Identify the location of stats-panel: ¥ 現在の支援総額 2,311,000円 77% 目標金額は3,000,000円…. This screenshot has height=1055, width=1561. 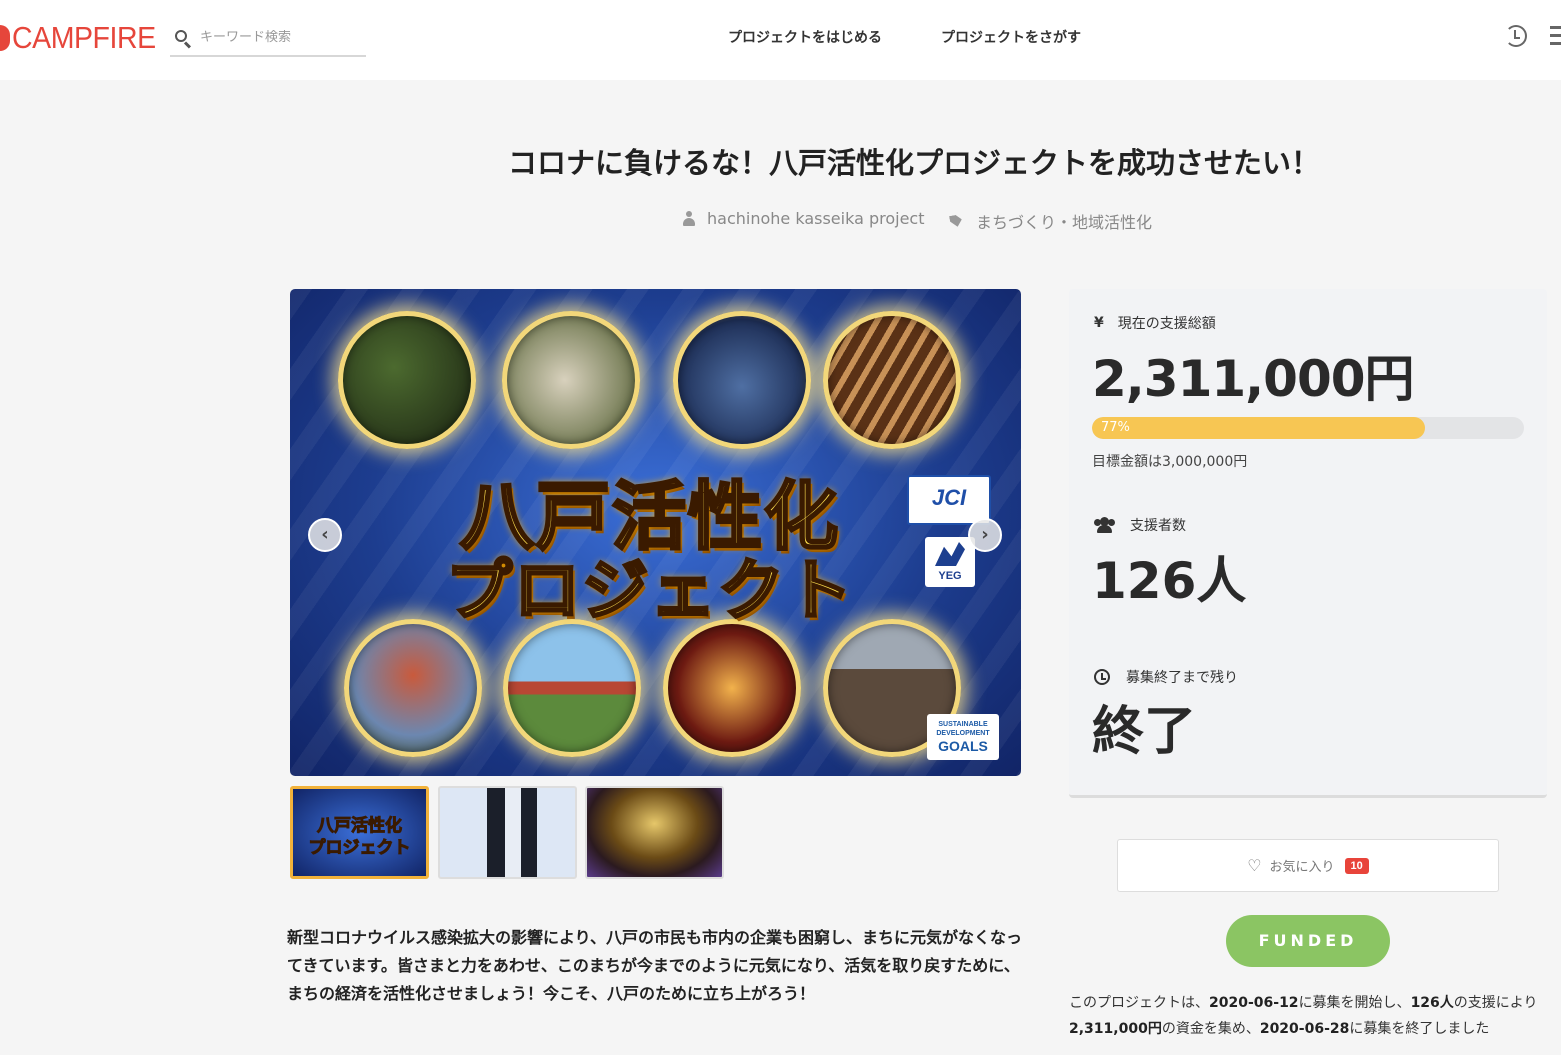
(1308, 543).